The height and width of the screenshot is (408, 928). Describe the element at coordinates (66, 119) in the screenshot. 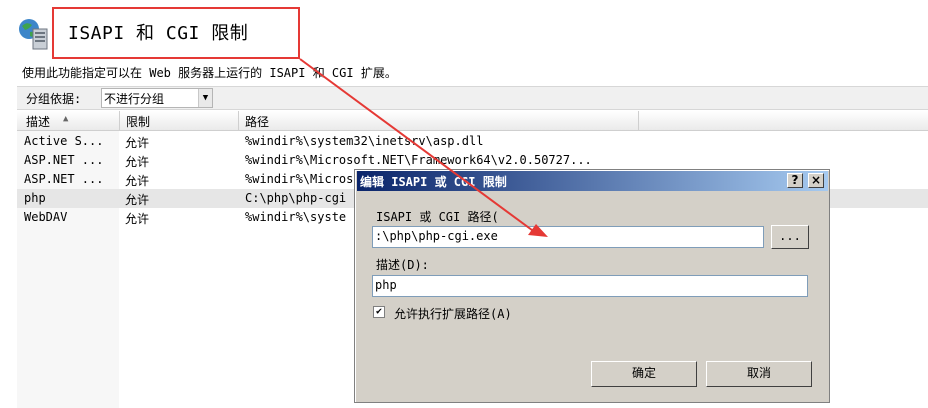

I see `sort-ascending-icon: ▲` at that location.